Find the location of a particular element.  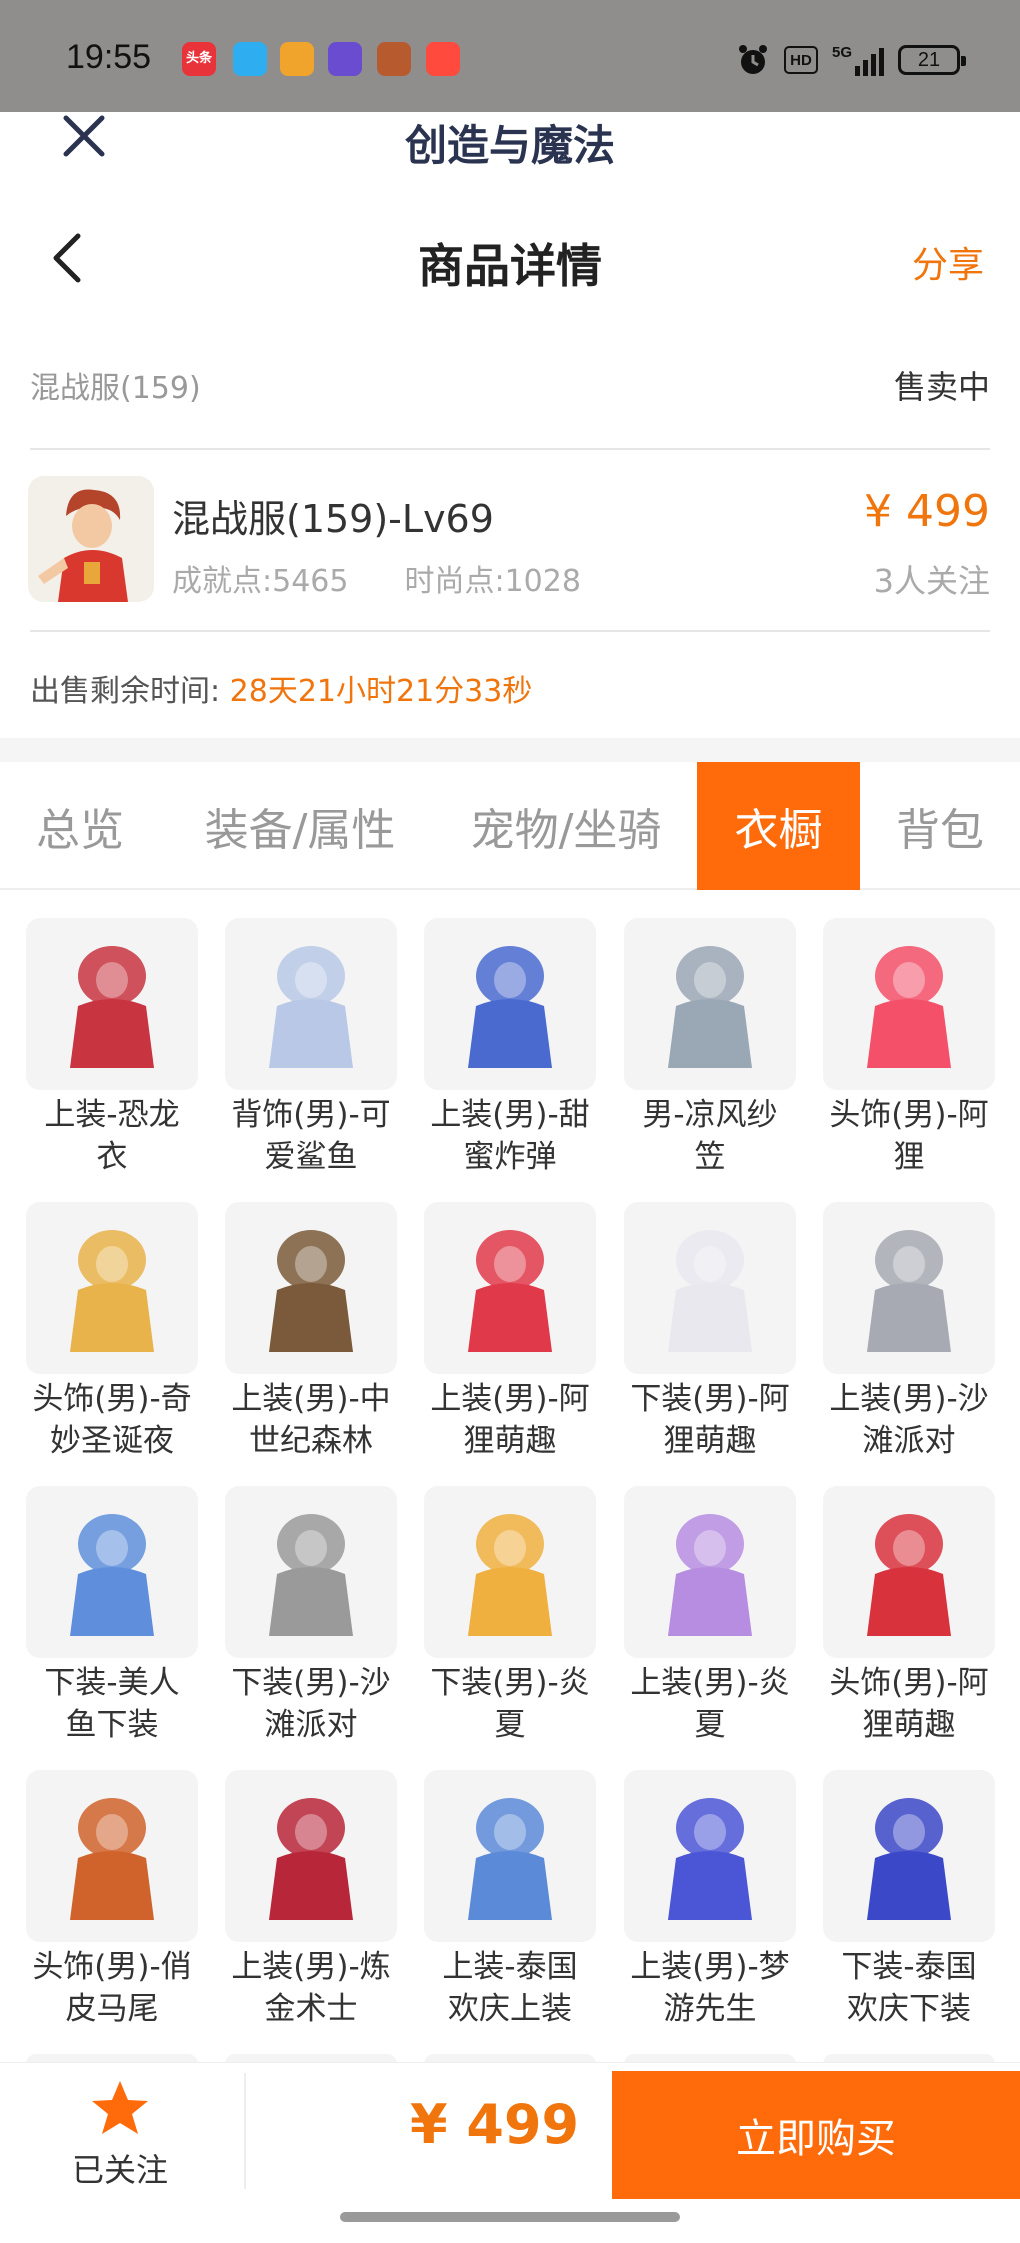

buy-now-button: 立即购买 is located at coordinates (816, 2135).